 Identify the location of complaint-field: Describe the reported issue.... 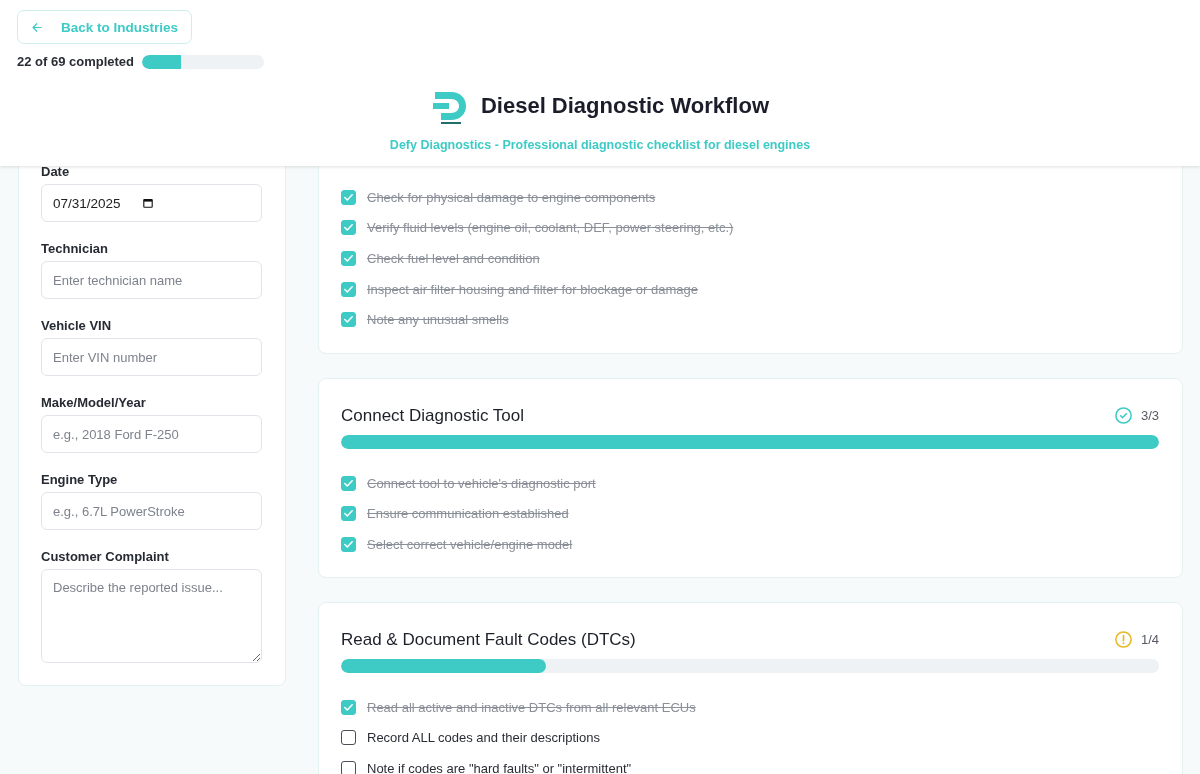
(151, 616).